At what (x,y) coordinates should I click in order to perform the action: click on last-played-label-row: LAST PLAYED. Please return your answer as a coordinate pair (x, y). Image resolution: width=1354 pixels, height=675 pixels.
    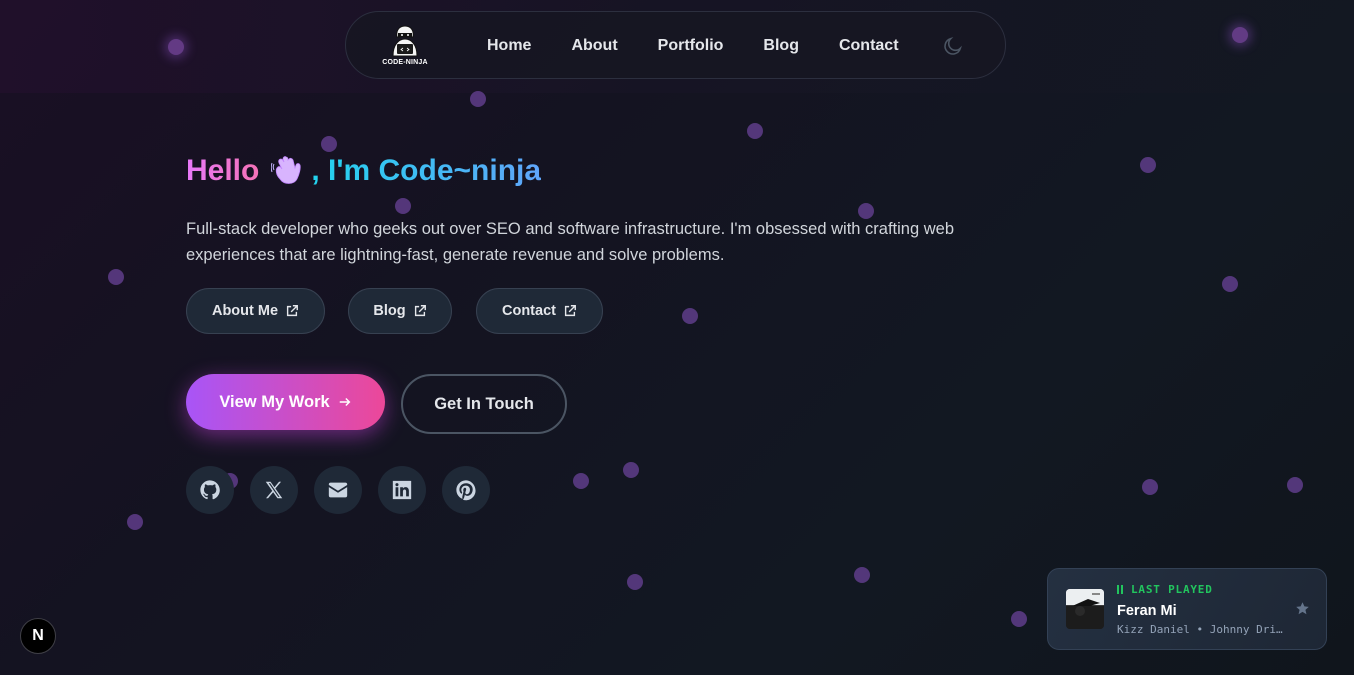
    Looking at the image, I should click on (1165, 589).